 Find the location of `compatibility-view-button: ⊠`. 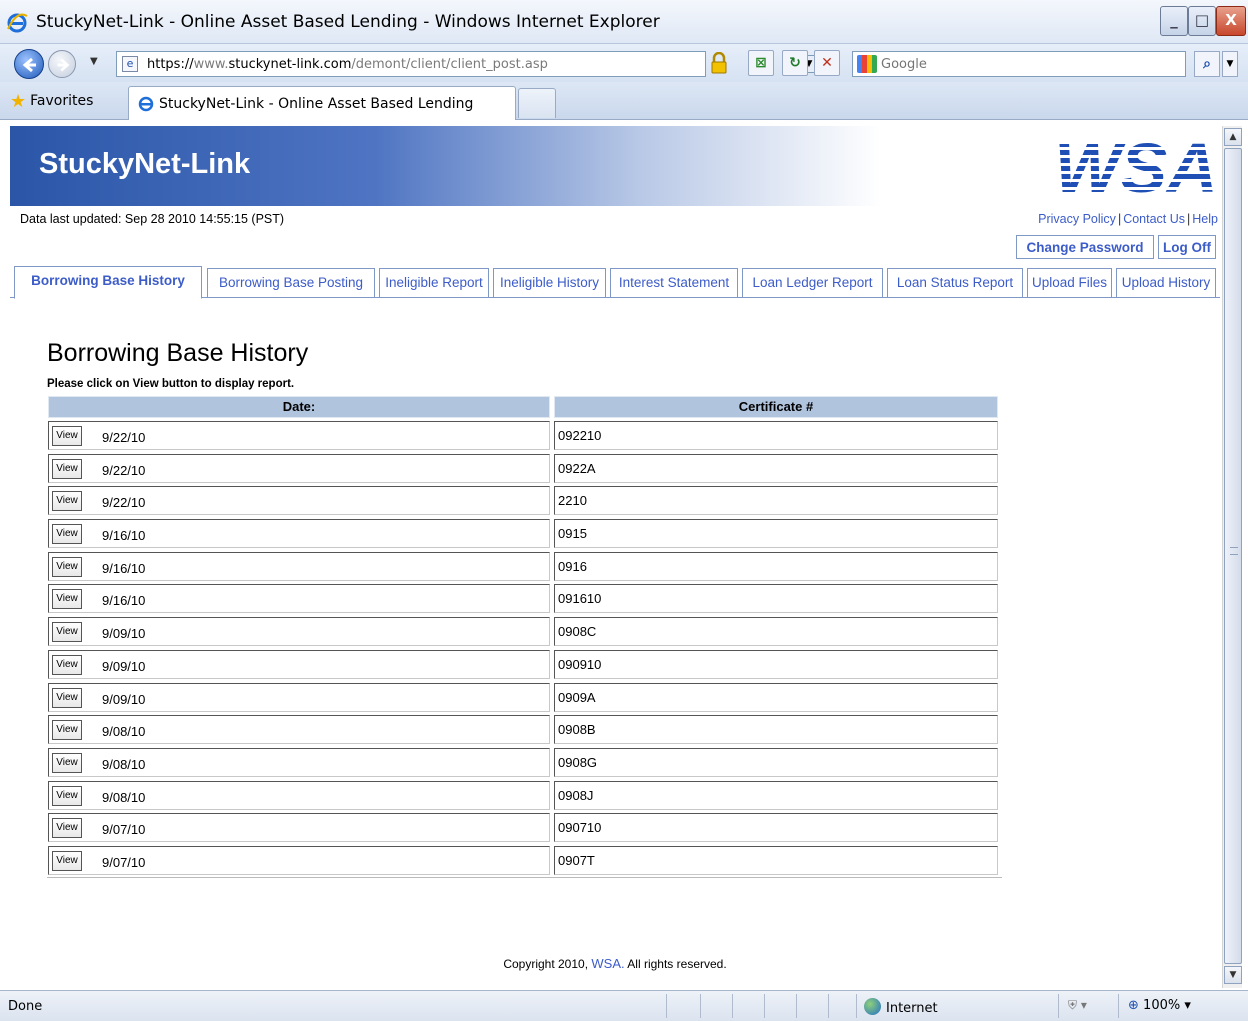

compatibility-view-button: ⊠ is located at coordinates (761, 63).